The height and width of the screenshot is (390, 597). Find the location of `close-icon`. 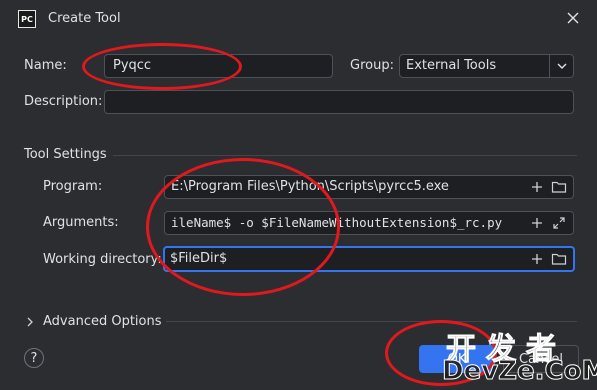

close-icon is located at coordinates (573, 18).